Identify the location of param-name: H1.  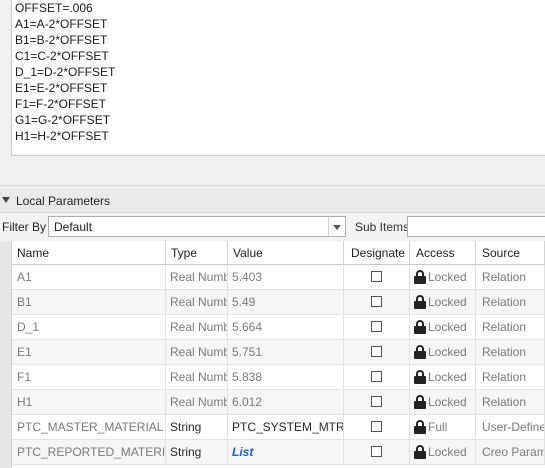
(89, 402).